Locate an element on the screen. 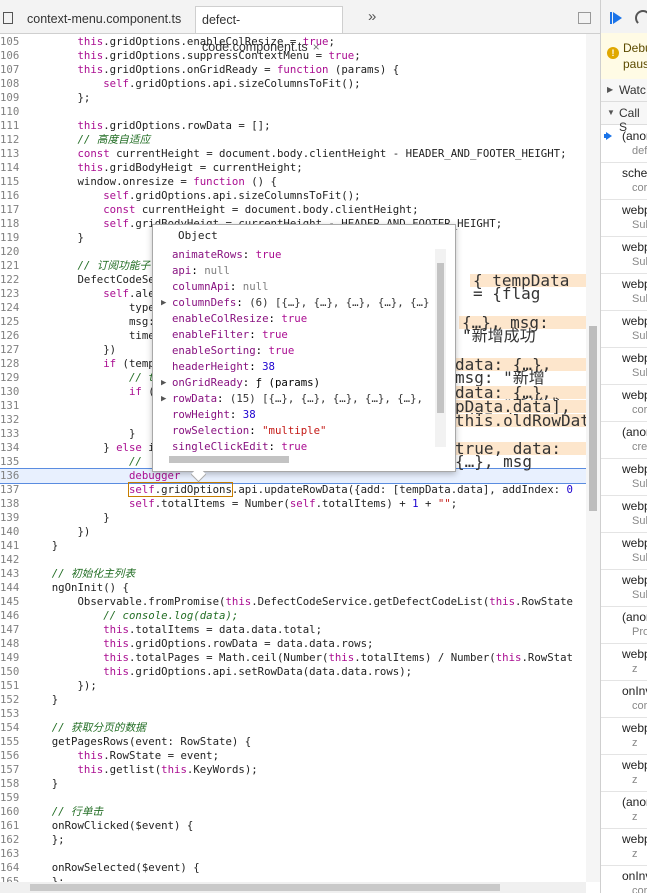  code-line: 153 is located at coordinates (293, 714).